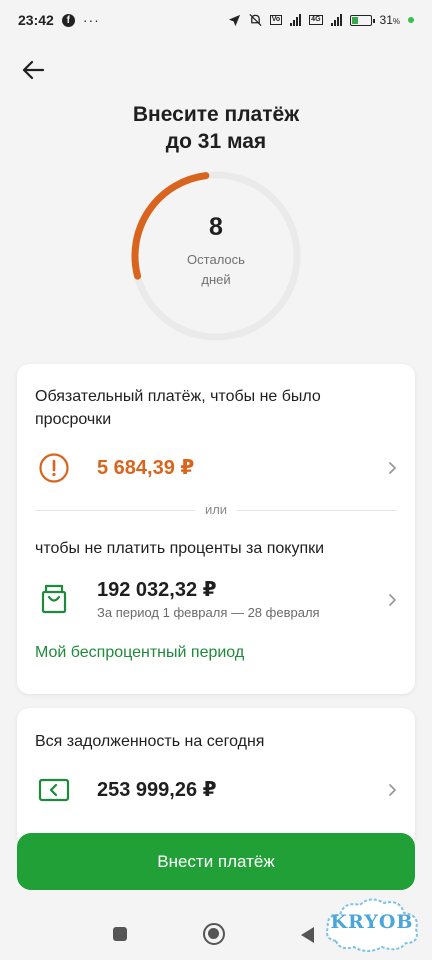 This screenshot has width=432, height=960. What do you see at coordinates (157, 590) in the screenshot?
I see `grace-amount: 192 032,32 ₽` at bounding box center [157, 590].